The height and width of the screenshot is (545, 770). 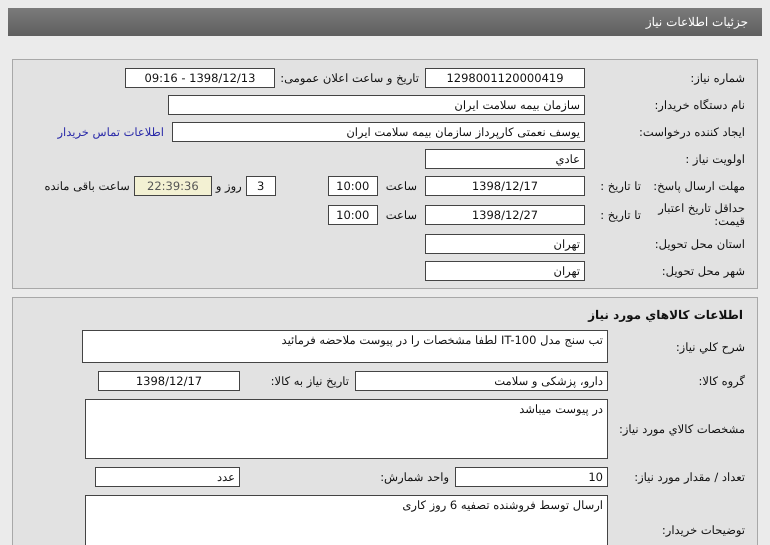 I want to click on page-title: جزئیات اطلاعات نیاز, so click(x=697, y=22).